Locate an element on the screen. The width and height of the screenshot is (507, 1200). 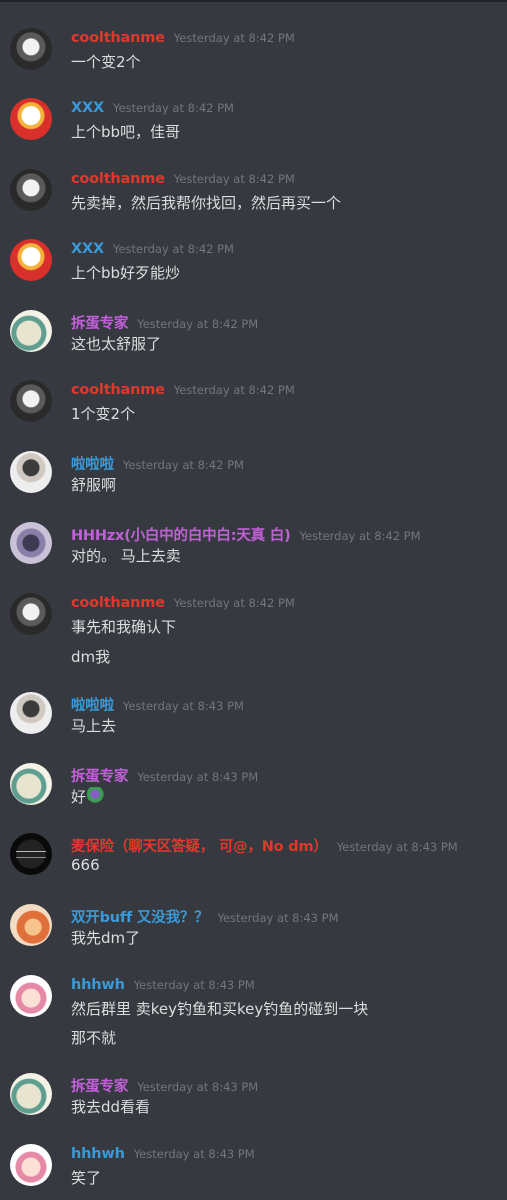
message-text: 然后群里 卖key钓鱼和买key钓鱼的碰到一块 is located at coordinates (220, 1009).